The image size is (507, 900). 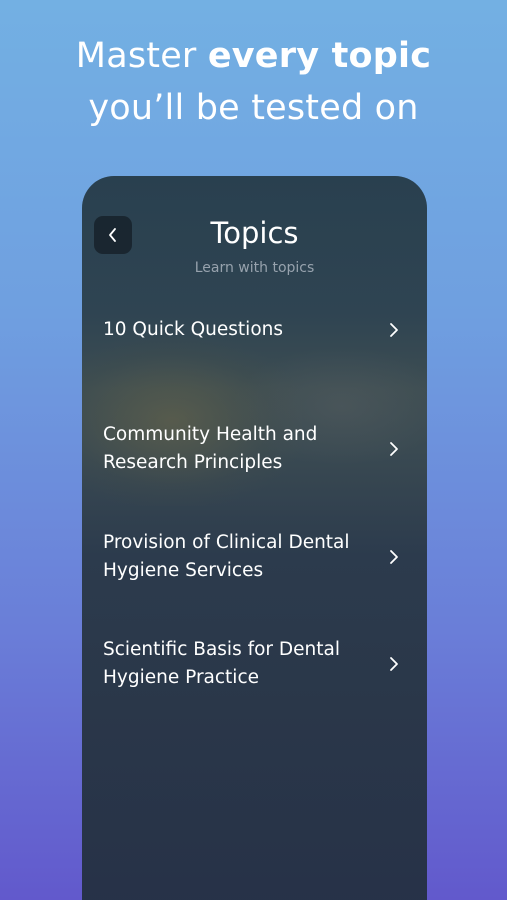 I want to click on headline-line-1: Master every topic, so click(x=253, y=56).